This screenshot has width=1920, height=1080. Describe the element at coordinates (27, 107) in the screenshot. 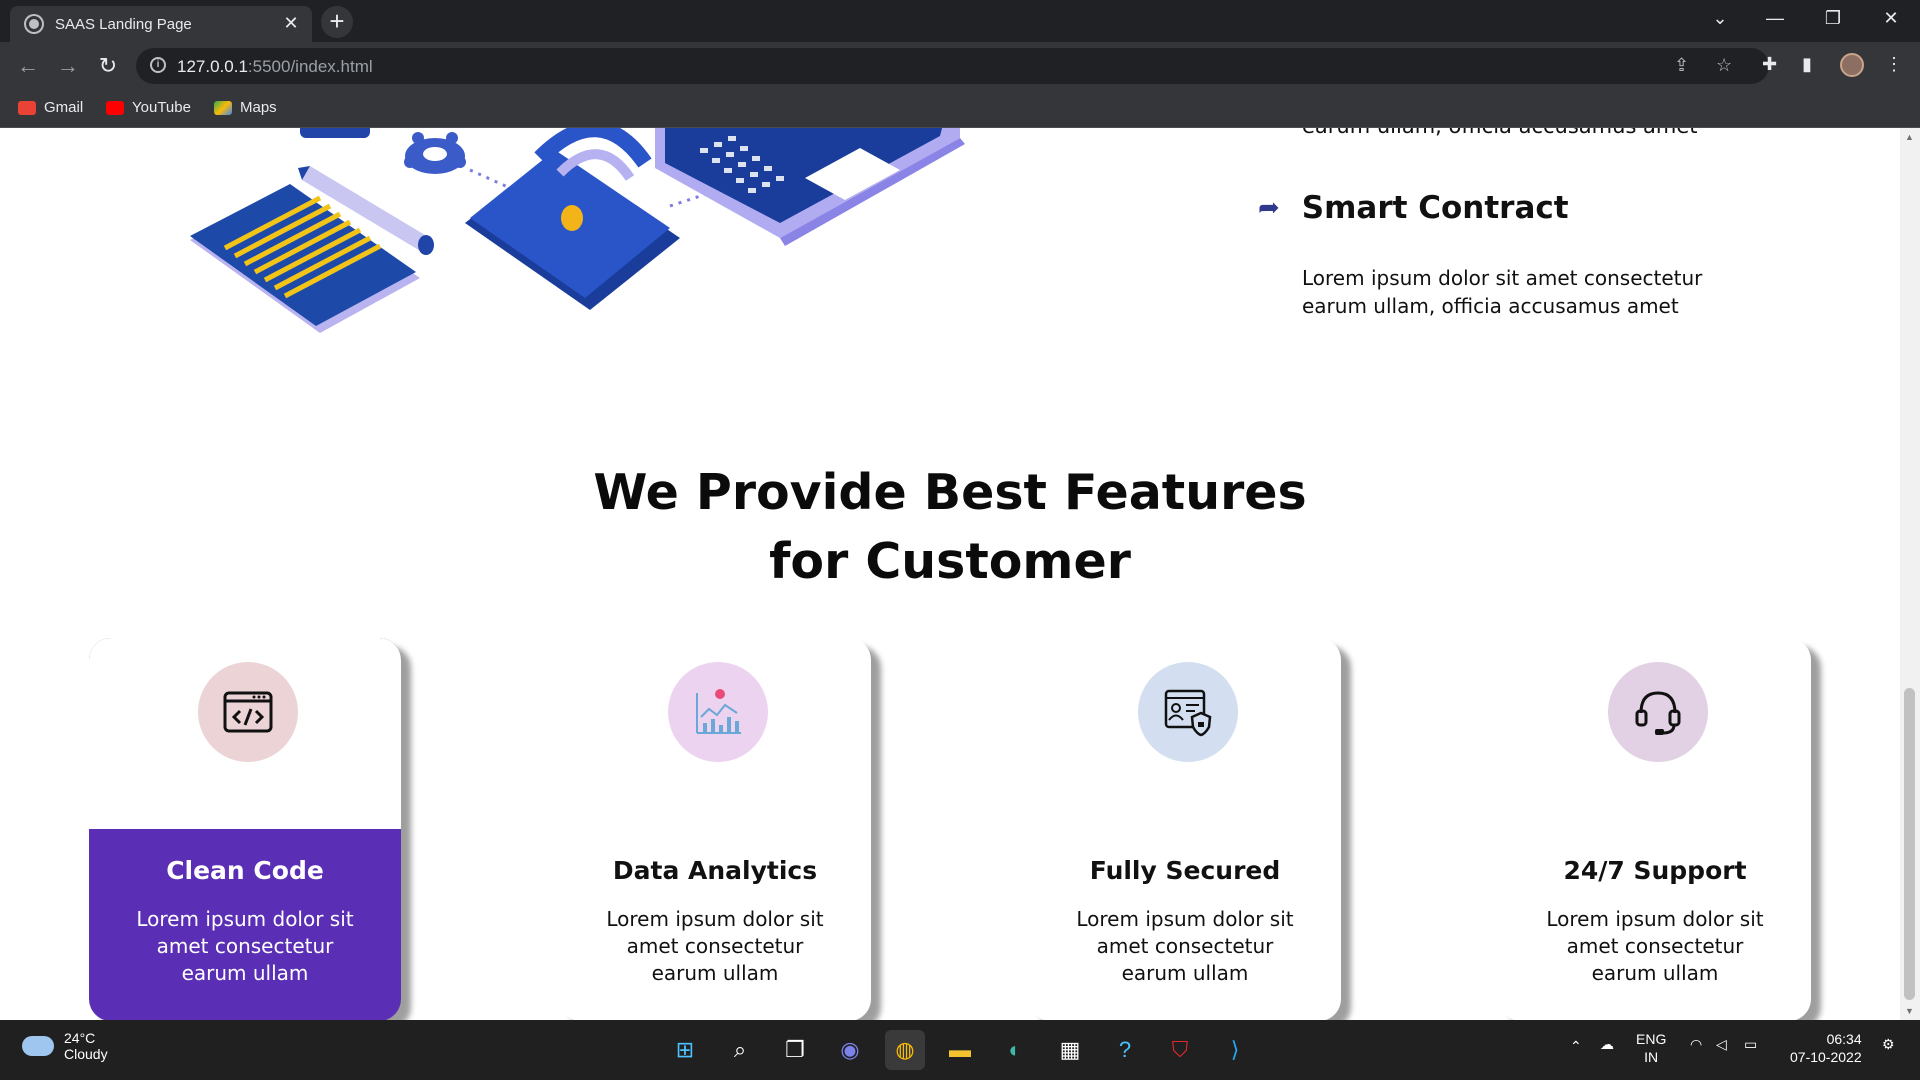

I see `gmail-icon` at that location.